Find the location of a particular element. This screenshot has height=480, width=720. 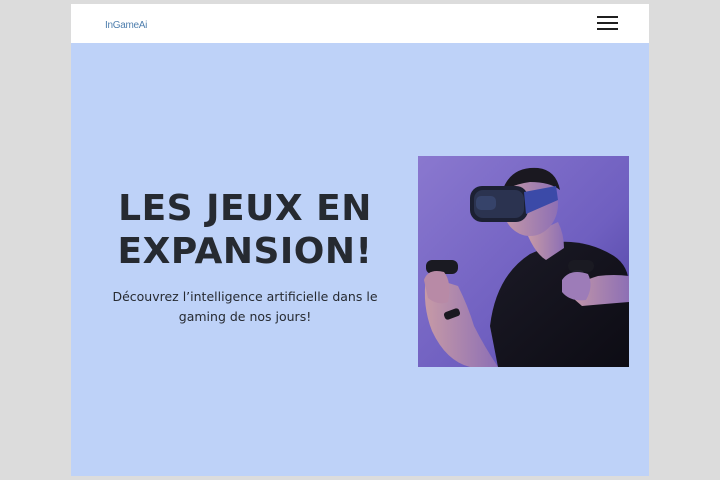

menu-bar-top is located at coordinates (607, 17).